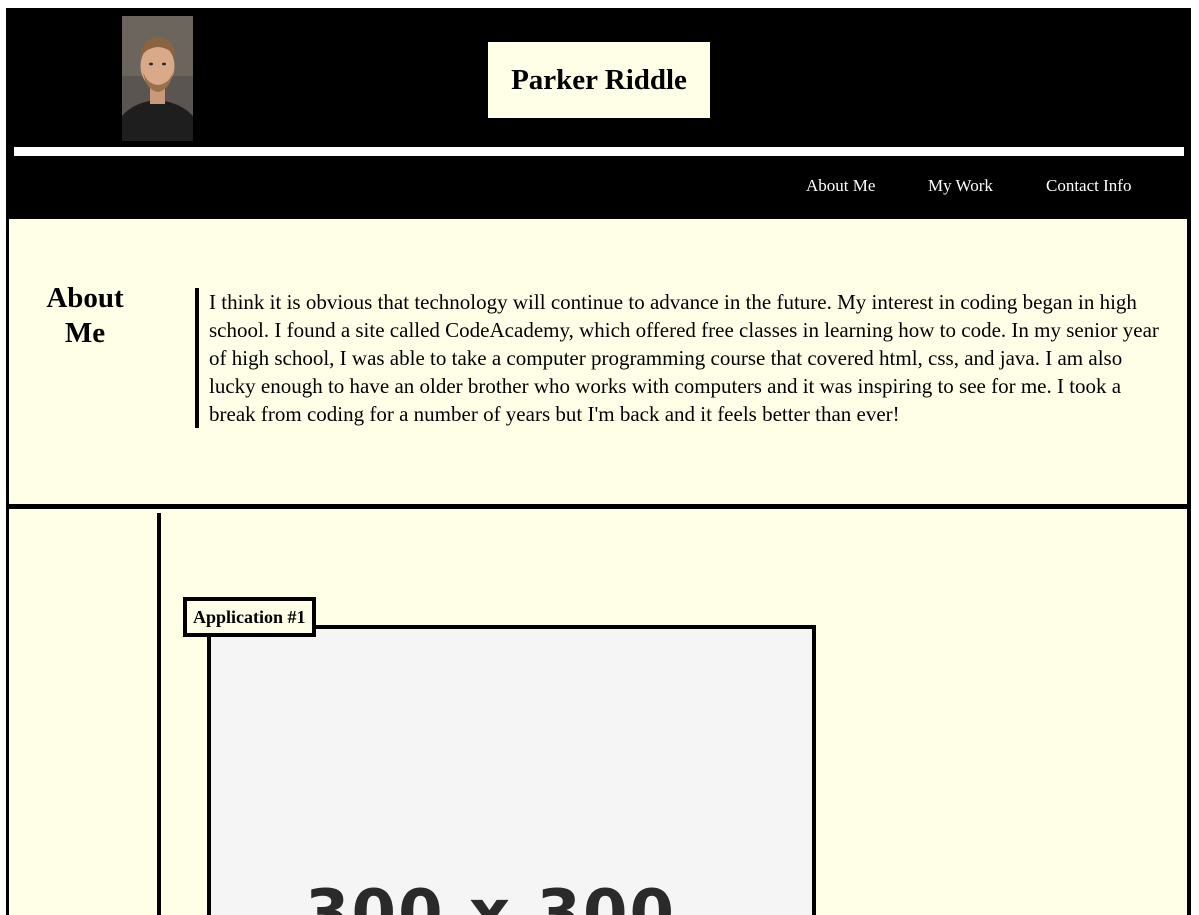  I want to click on site-title-box: Parker Riddle, so click(599, 80).